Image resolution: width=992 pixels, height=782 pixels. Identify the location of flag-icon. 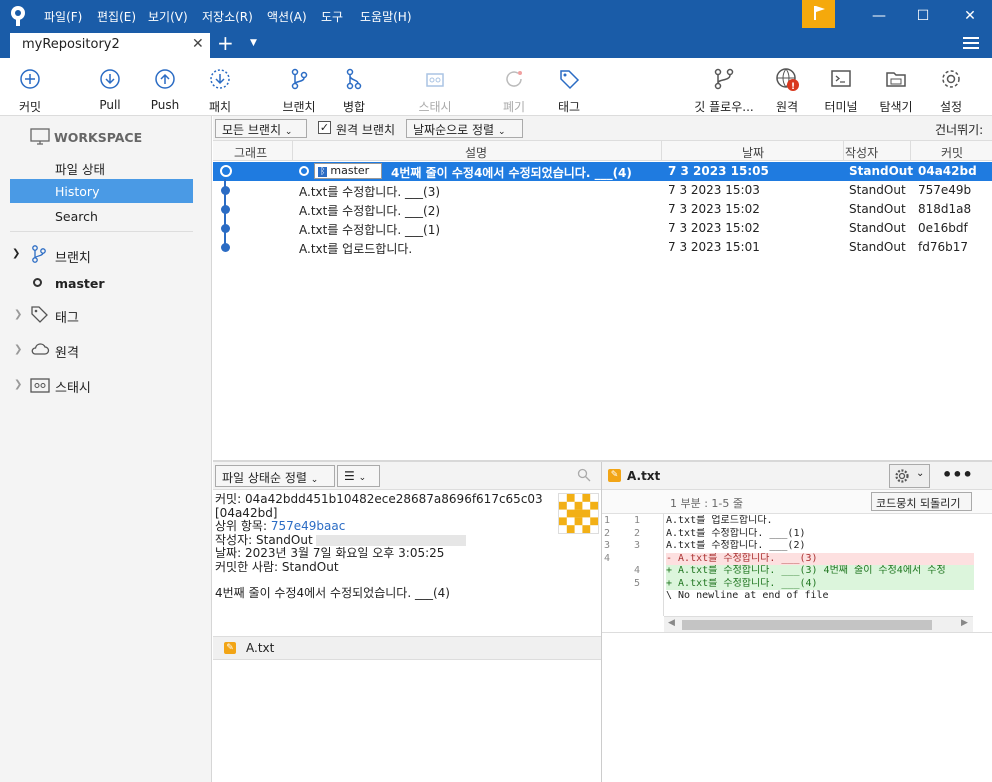
(819, 13).